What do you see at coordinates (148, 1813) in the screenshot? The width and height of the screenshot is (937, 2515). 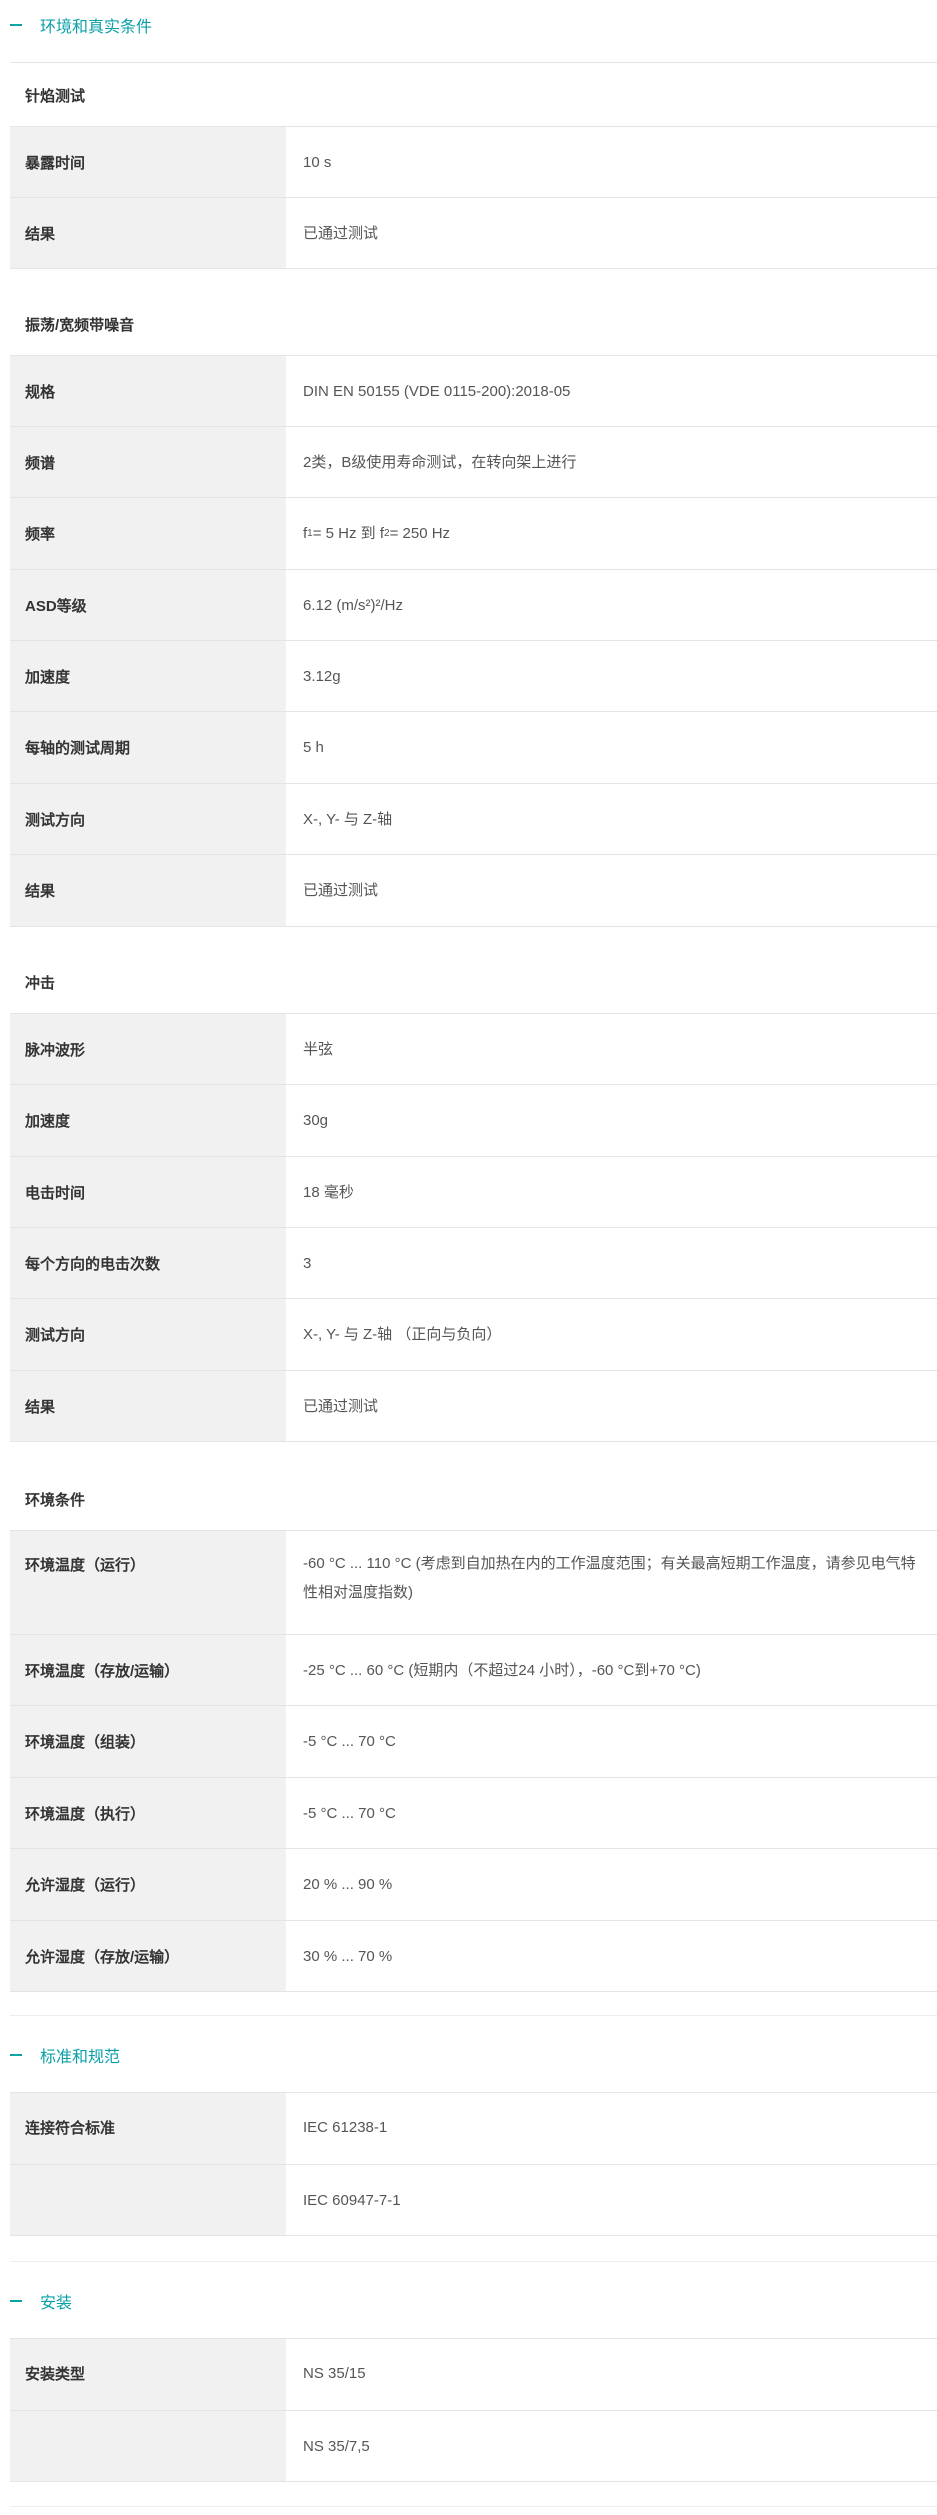 I see `spec-label: 环境温度（执行）` at bounding box center [148, 1813].